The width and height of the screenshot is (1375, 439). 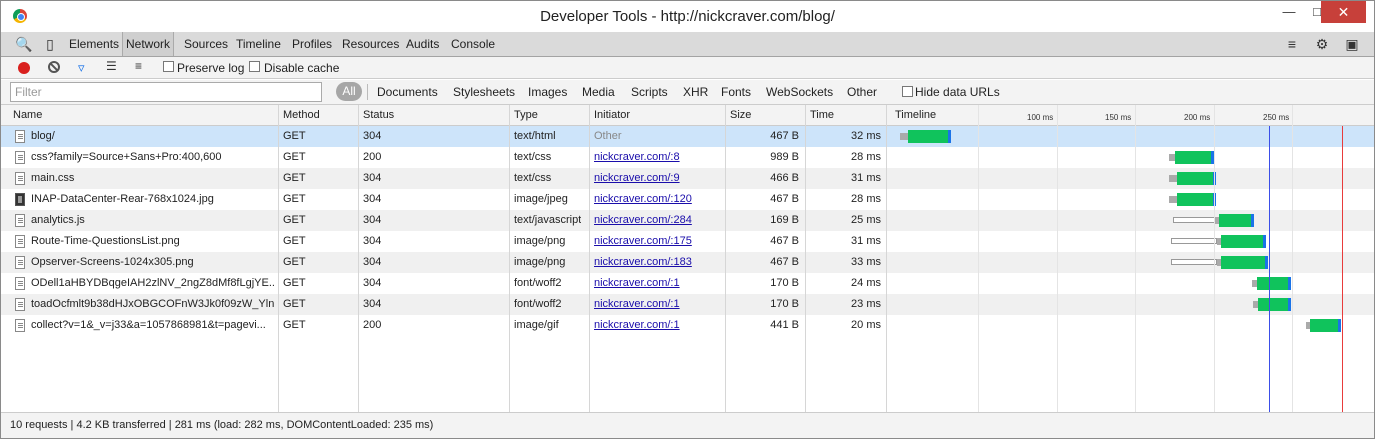 I want to click on request-initiator-link: nickcraver.com/:284, so click(x=643, y=220).